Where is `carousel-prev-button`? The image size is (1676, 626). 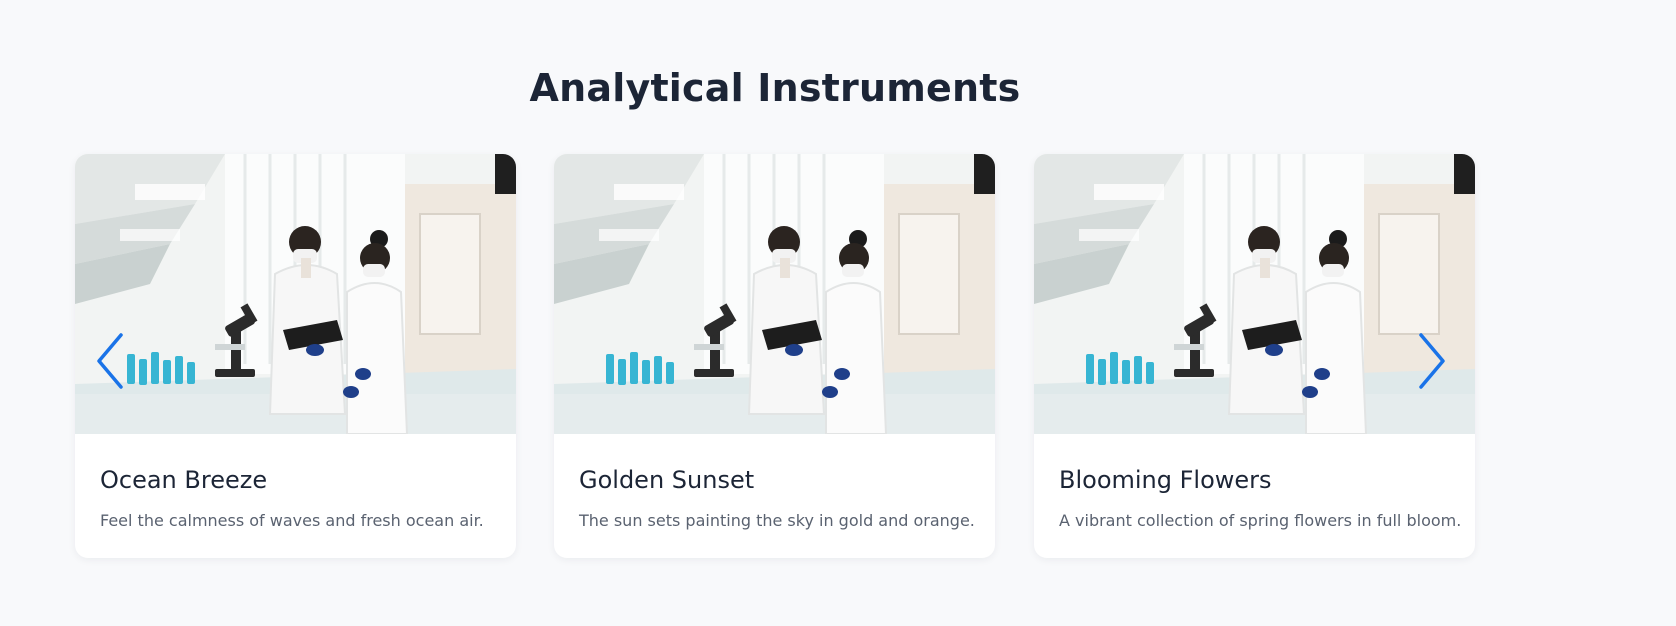
carousel-prev-button is located at coordinates (110, 361).